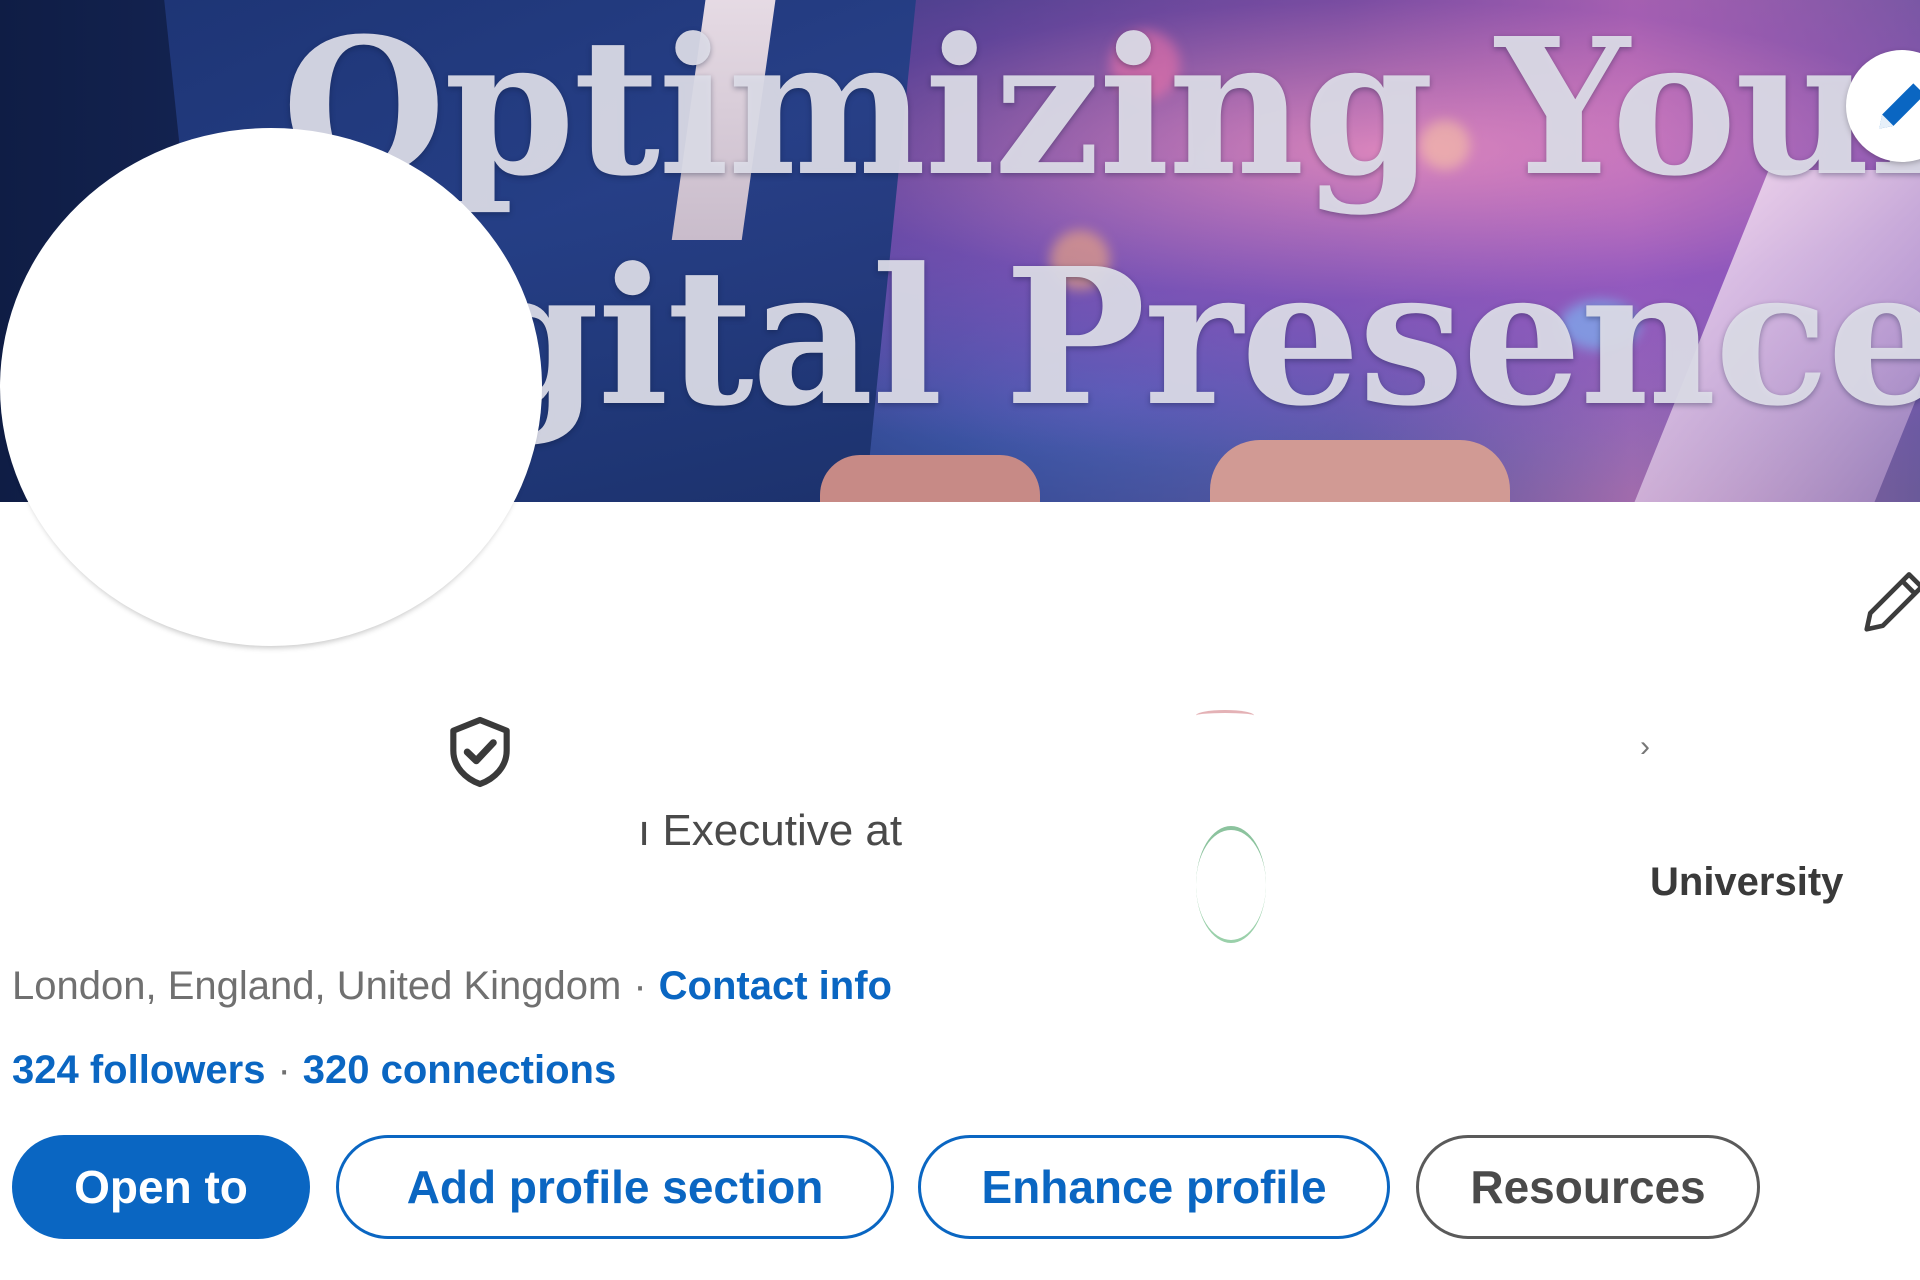  What do you see at coordinates (317, 986) in the screenshot?
I see `location-text: London, England, United Kingdom` at bounding box center [317, 986].